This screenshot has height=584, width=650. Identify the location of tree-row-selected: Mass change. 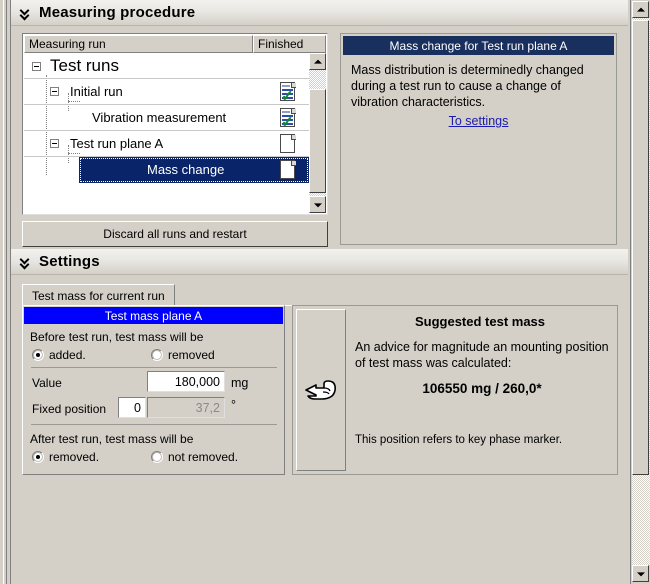
(194, 170).